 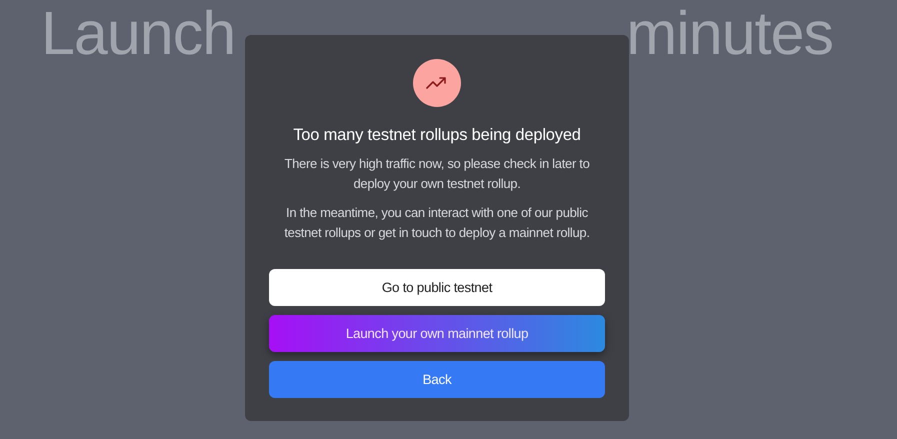 What do you see at coordinates (437, 174) in the screenshot?
I see `modal-message: There is very high traffic now, so please check in later to deploy your own testnet rollup.` at bounding box center [437, 174].